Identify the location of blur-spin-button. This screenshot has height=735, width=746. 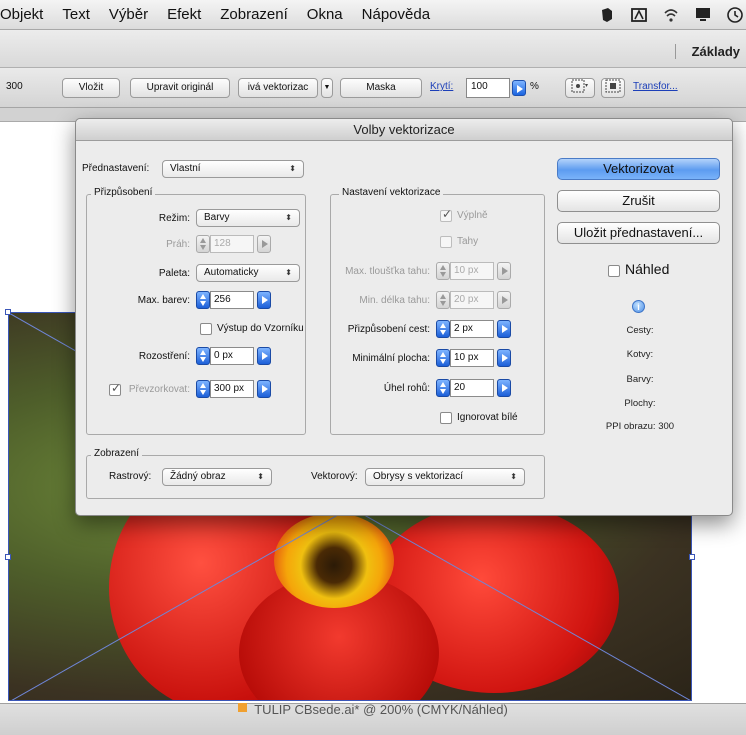
(203, 356).